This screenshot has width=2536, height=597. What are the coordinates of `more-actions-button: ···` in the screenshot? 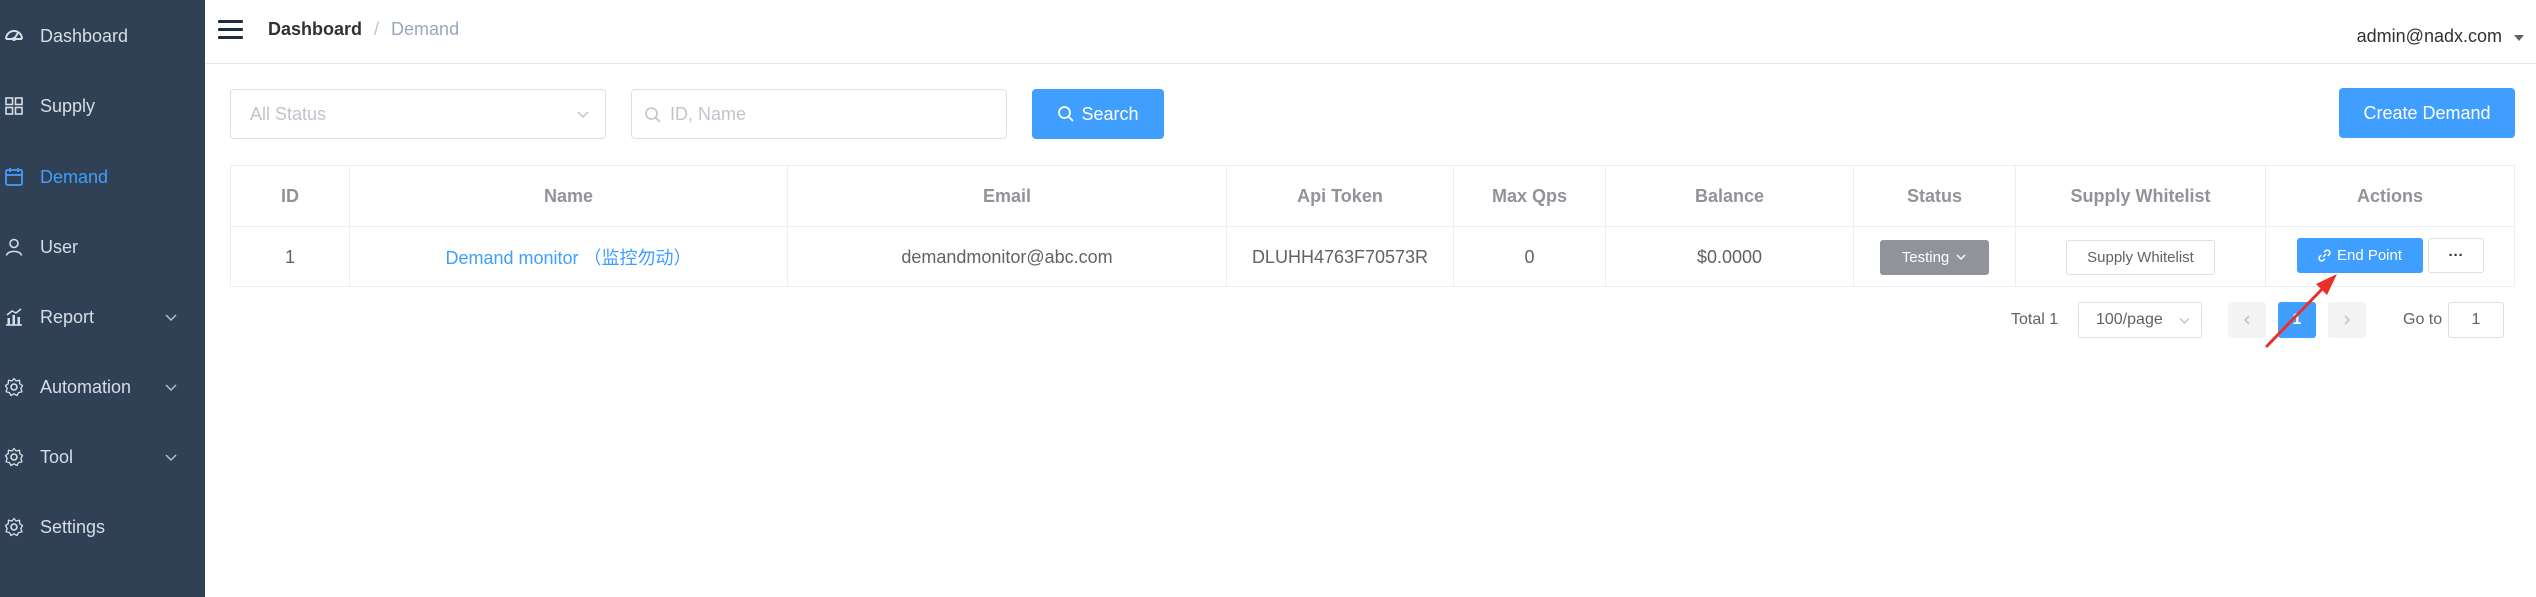 It's located at (2456, 255).